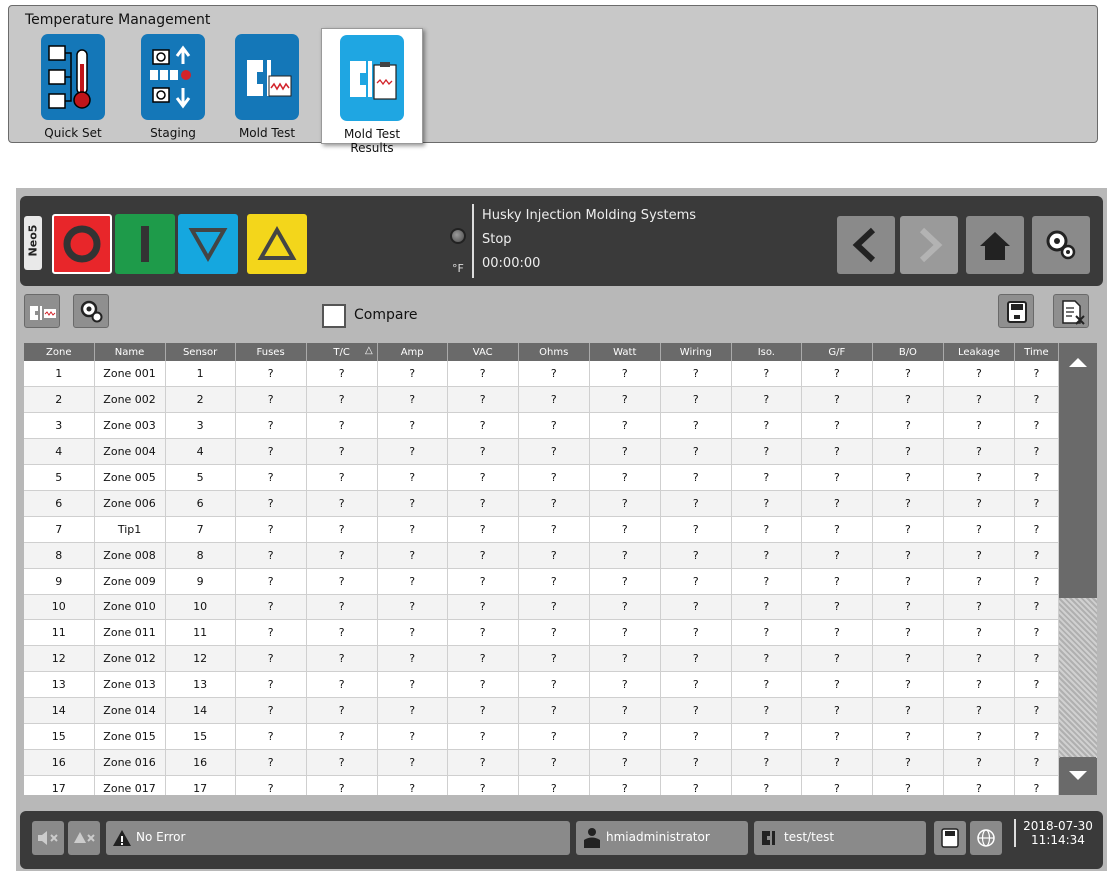  Describe the element at coordinates (554, 352) in the screenshot. I see `column-header: Ohms` at that location.